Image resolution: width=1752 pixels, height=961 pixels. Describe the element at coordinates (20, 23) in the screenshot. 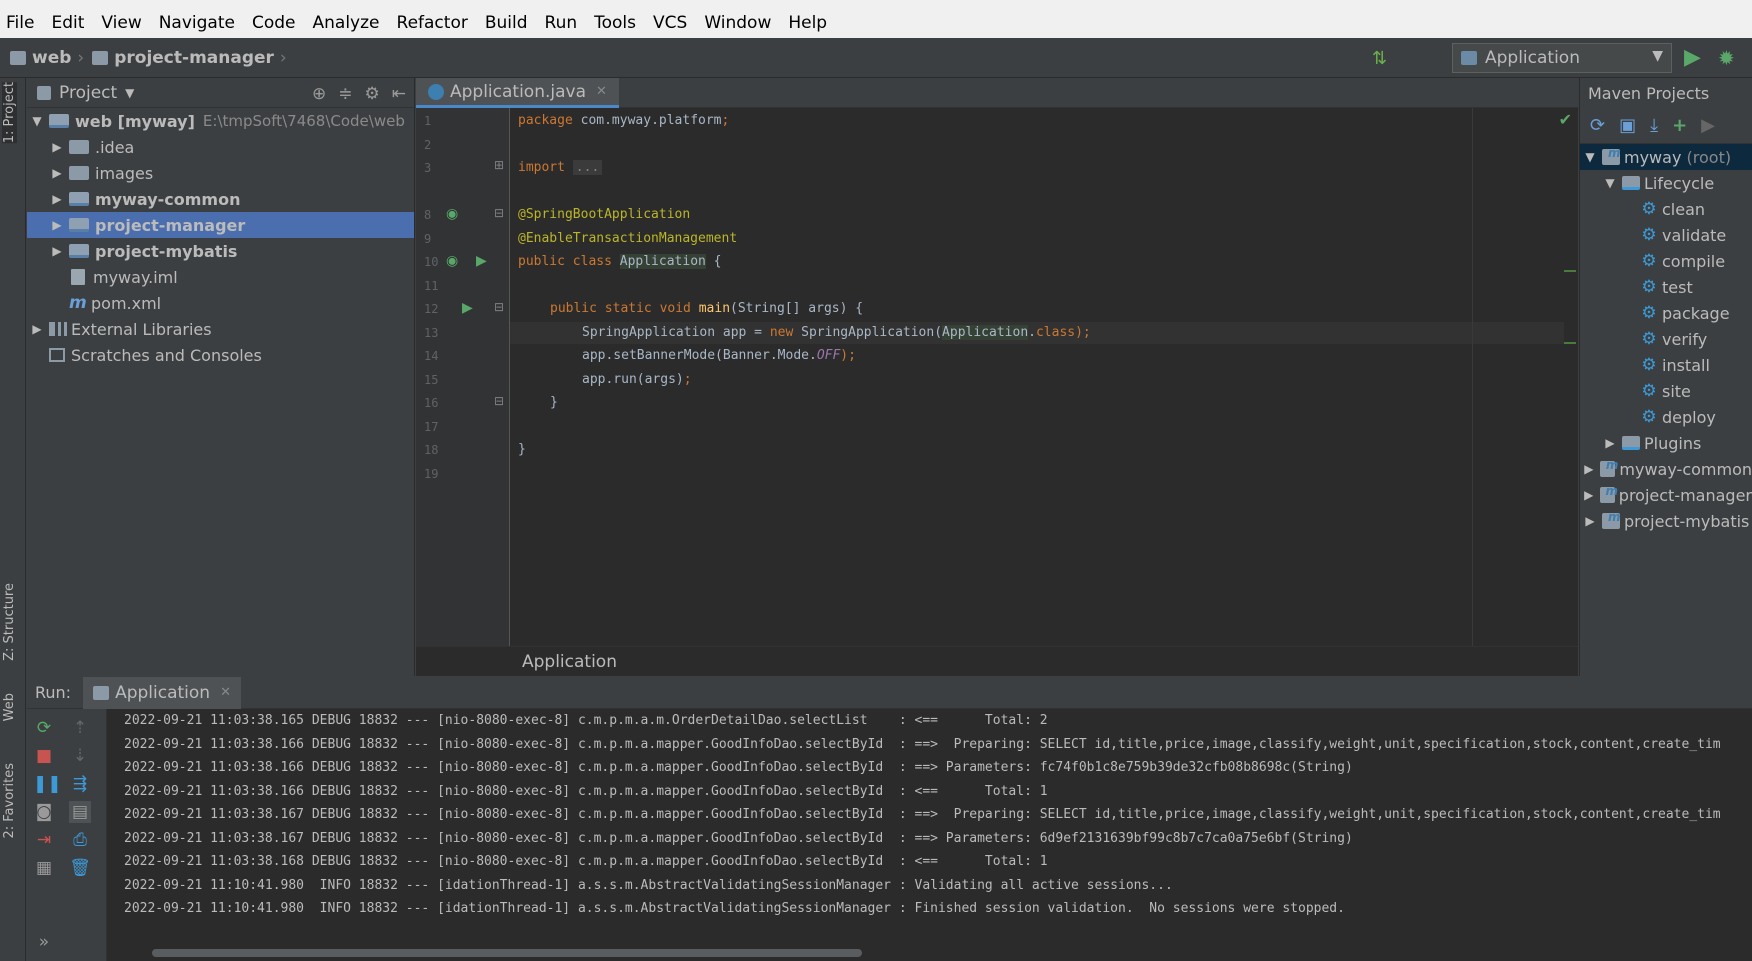

I see `menu-file: File` at that location.